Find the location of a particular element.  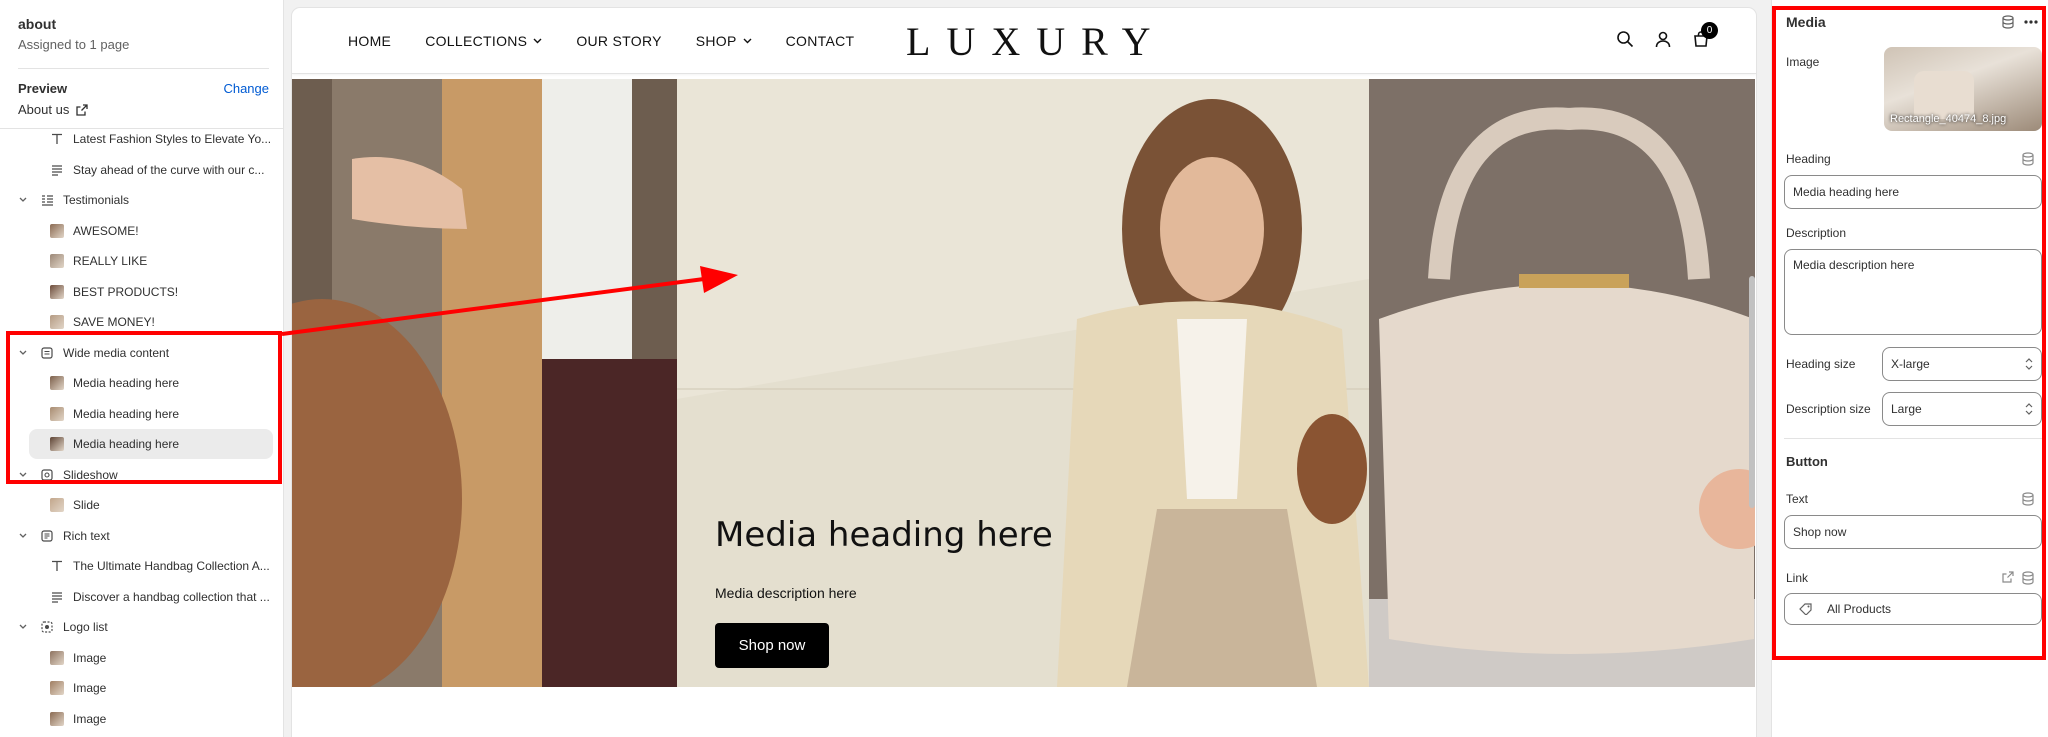

annotation-arrow is located at coordinates (509, 301).